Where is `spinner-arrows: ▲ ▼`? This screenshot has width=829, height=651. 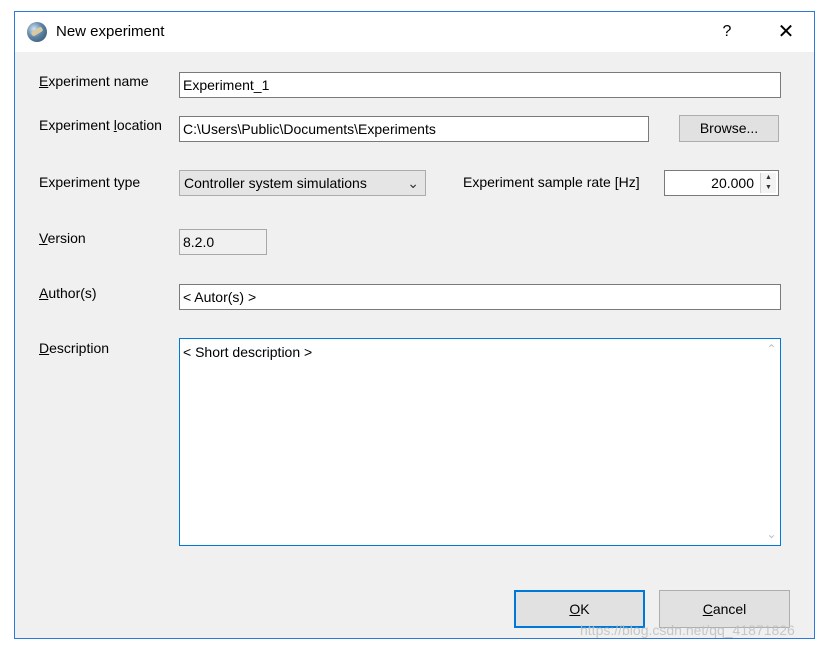
spinner-arrows: ▲ ▼ is located at coordinates (768, 183).